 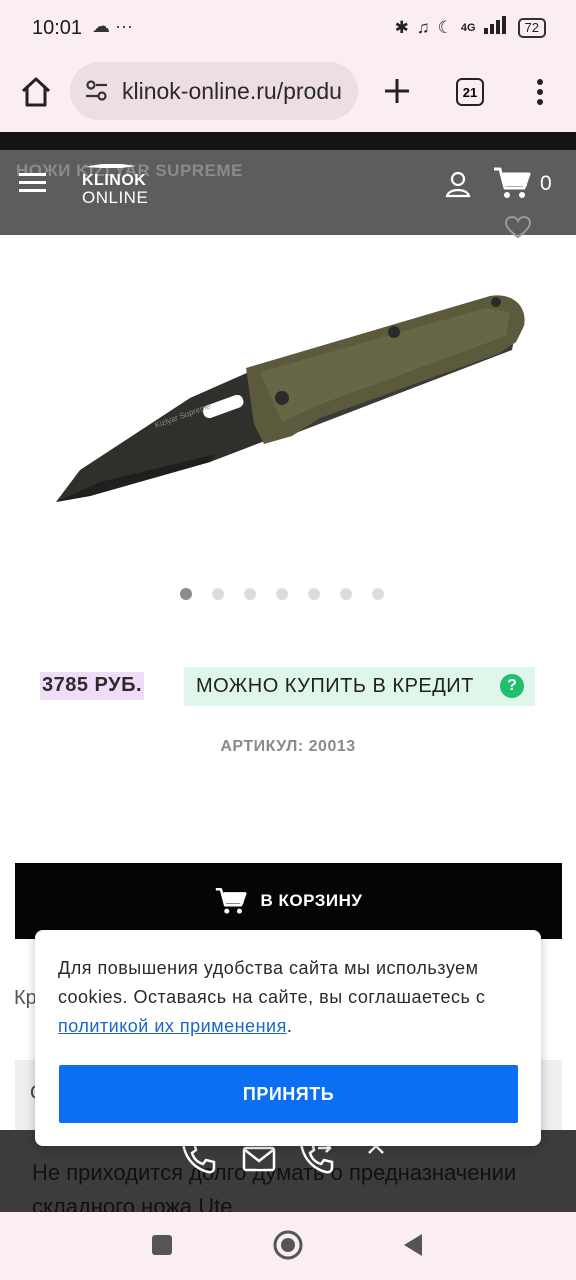 I want to click on cookie-policy-link: политикой их применения, so click(x=172, y=1026).